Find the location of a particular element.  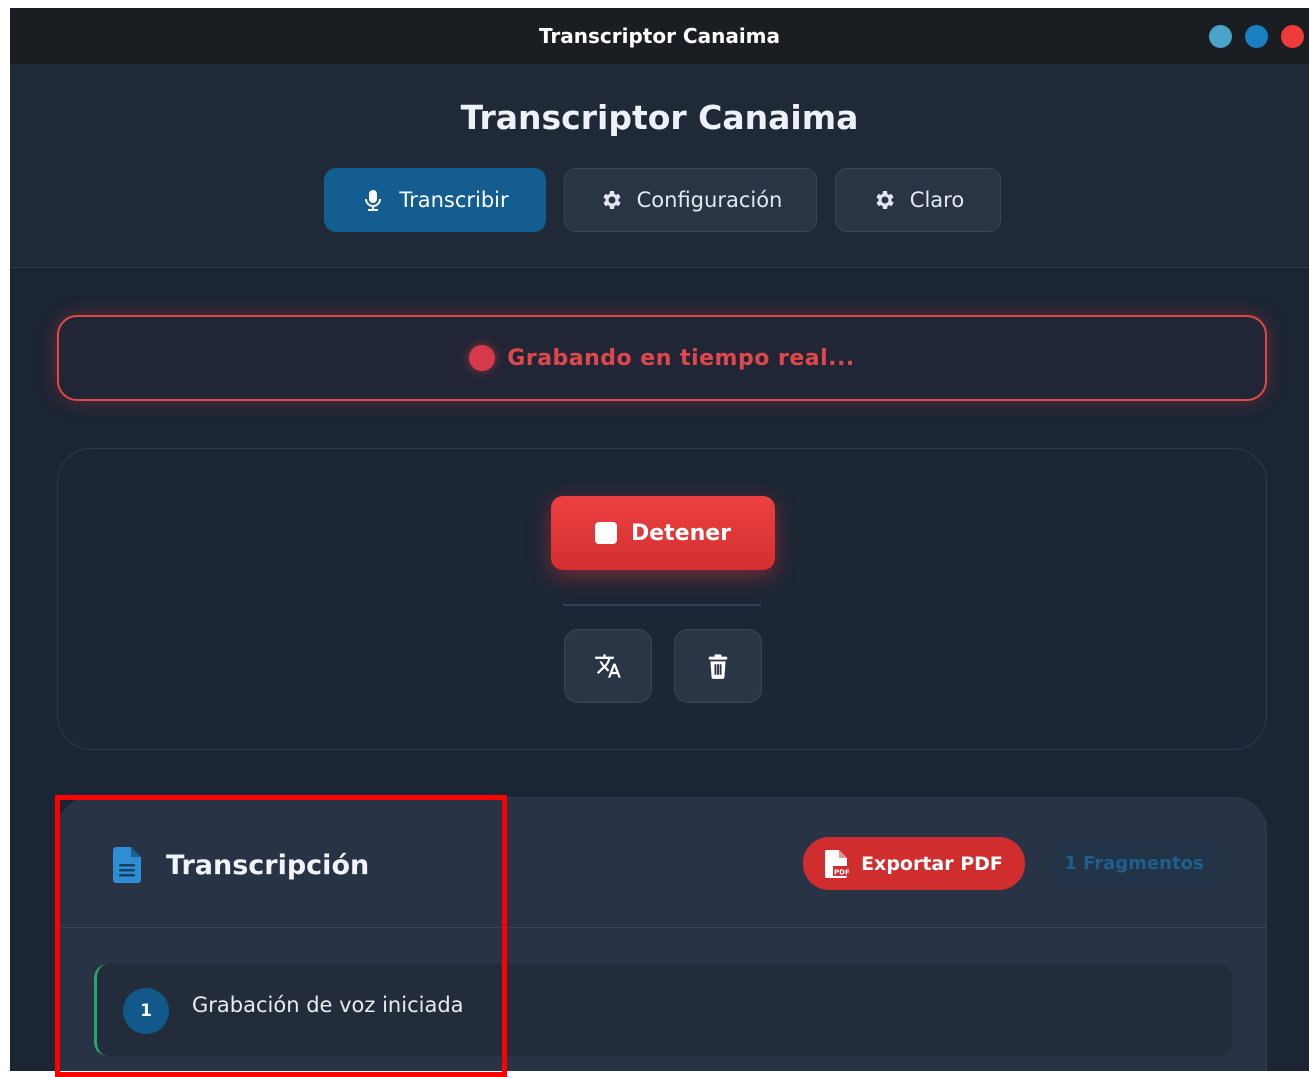

screen-edge is located at coordinates (5, 535).